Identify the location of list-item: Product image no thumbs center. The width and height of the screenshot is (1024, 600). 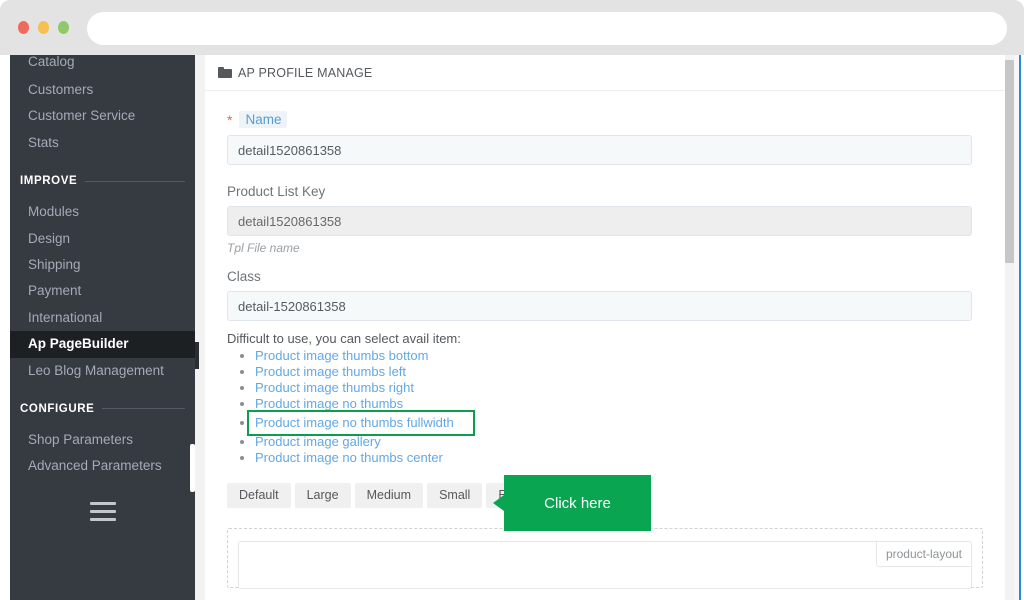
(619, 458).